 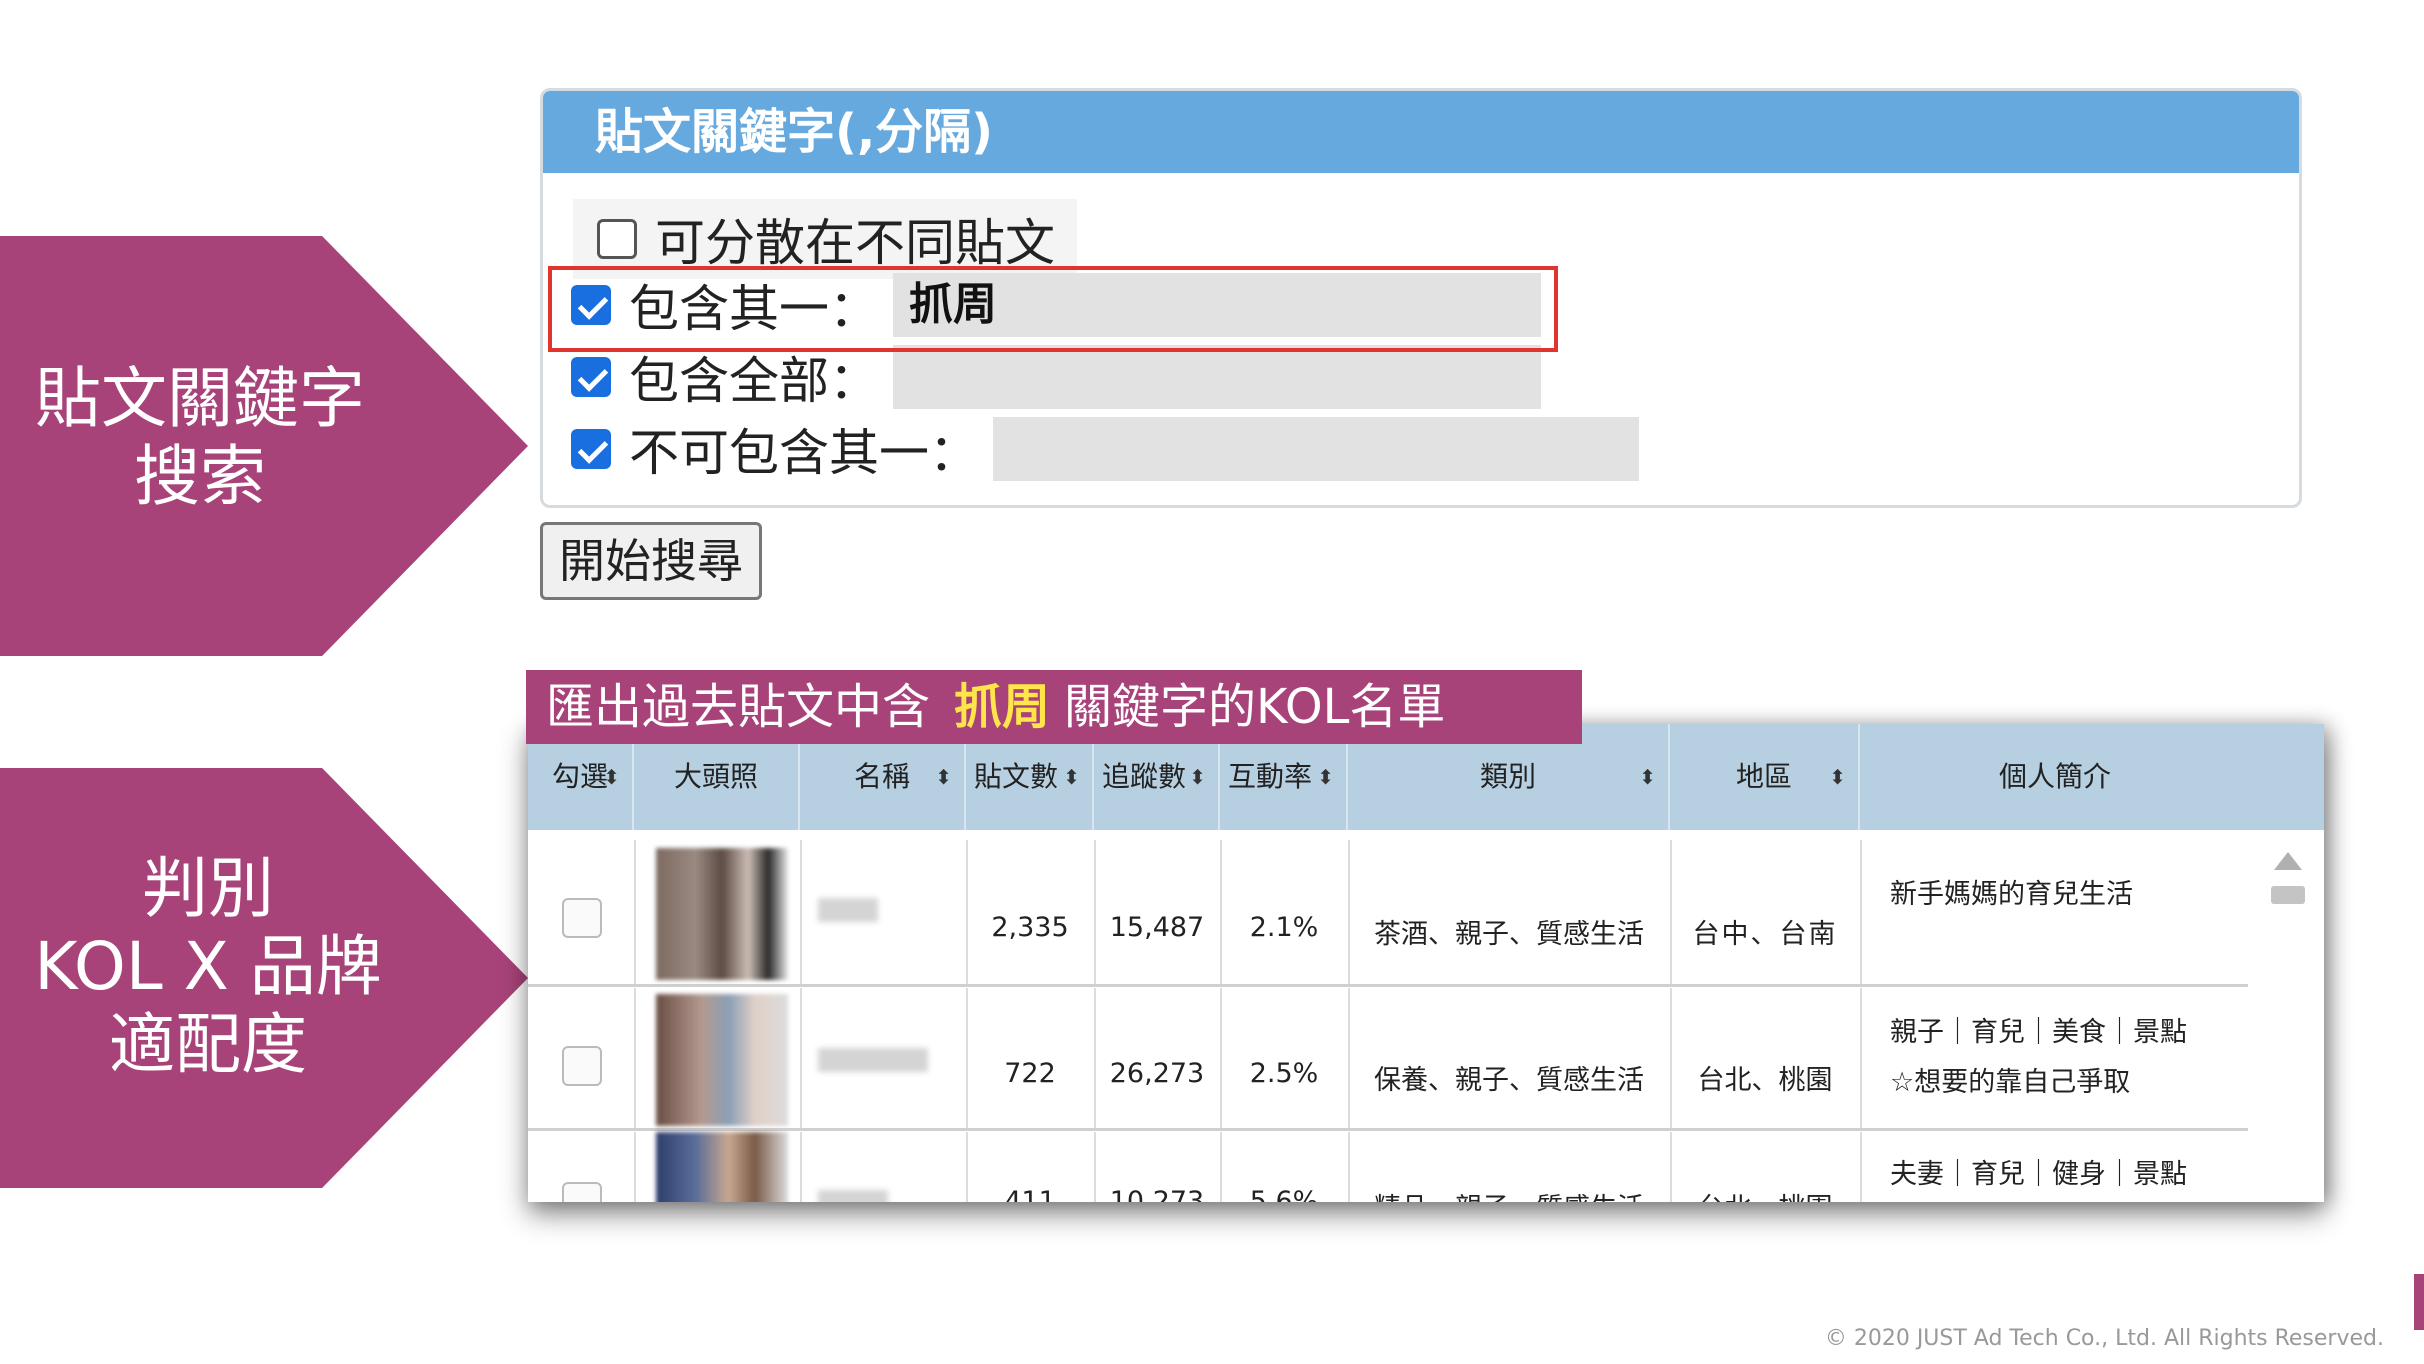 What do you see at coordinates (2038, 1032) in the screenshot?
I see `cell-bio: 親子｜育兒｜美食｜景點` at bounding box center [2038, 1032].